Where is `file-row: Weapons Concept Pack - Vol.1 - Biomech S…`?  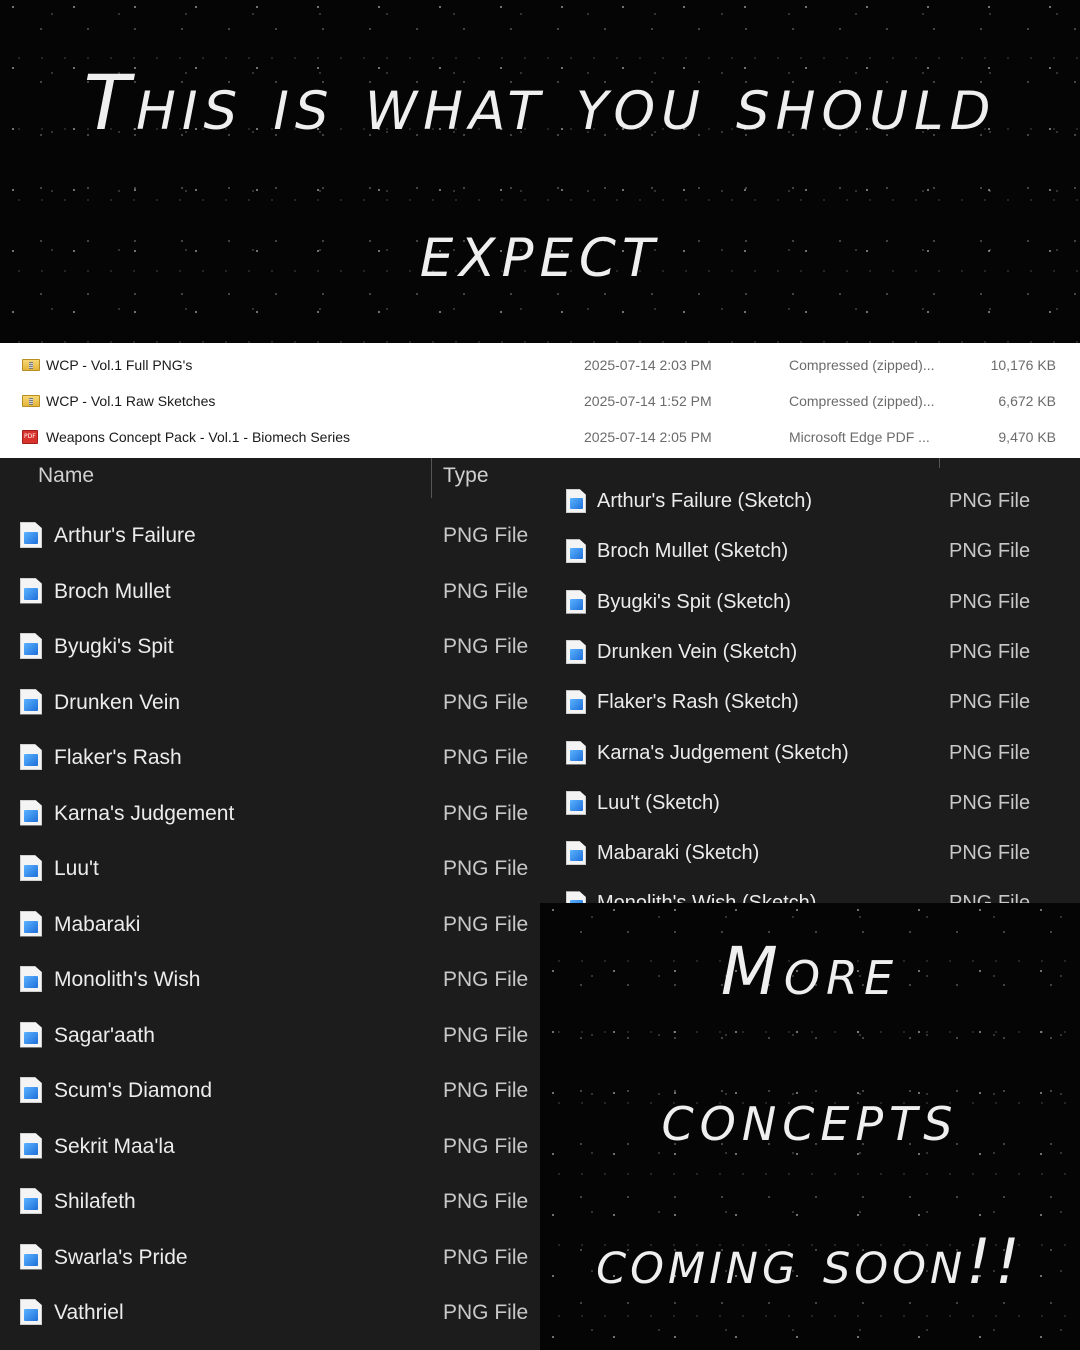 file-row: Weapons Concept Pack - Vol.1 - Biomech S… is located at coordinates (540, 437).